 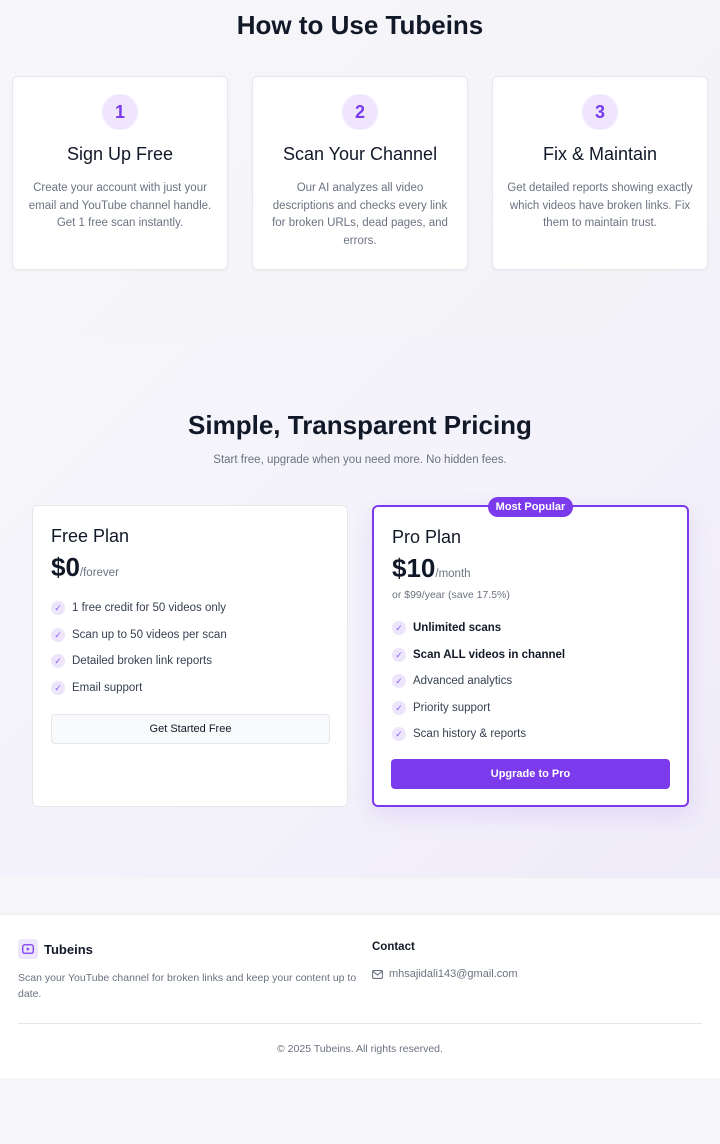 I want to click on how-it-works-title: How to Use Tubeins, so click(x=360, y=25).